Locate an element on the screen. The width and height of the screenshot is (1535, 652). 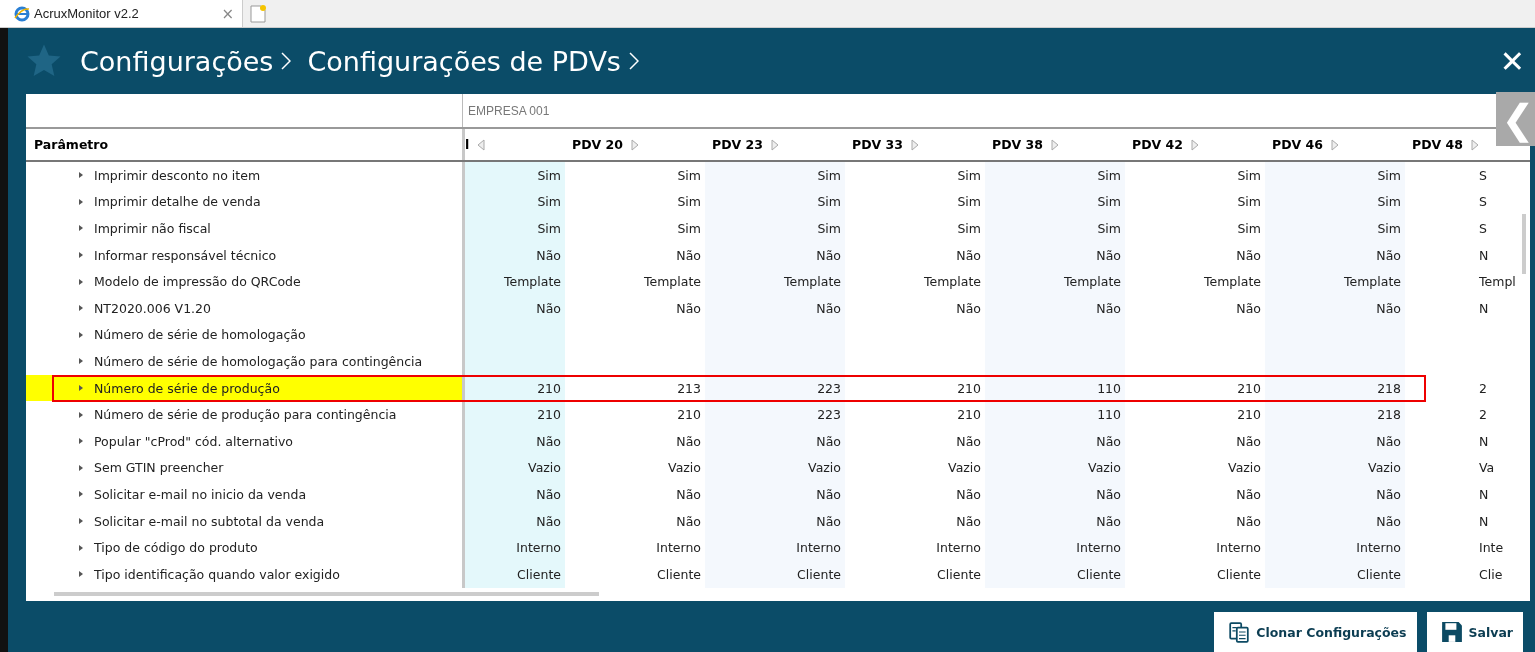
parameter-cell: Tipo identificação quando valor exigido is located at coordinates (244, 574).